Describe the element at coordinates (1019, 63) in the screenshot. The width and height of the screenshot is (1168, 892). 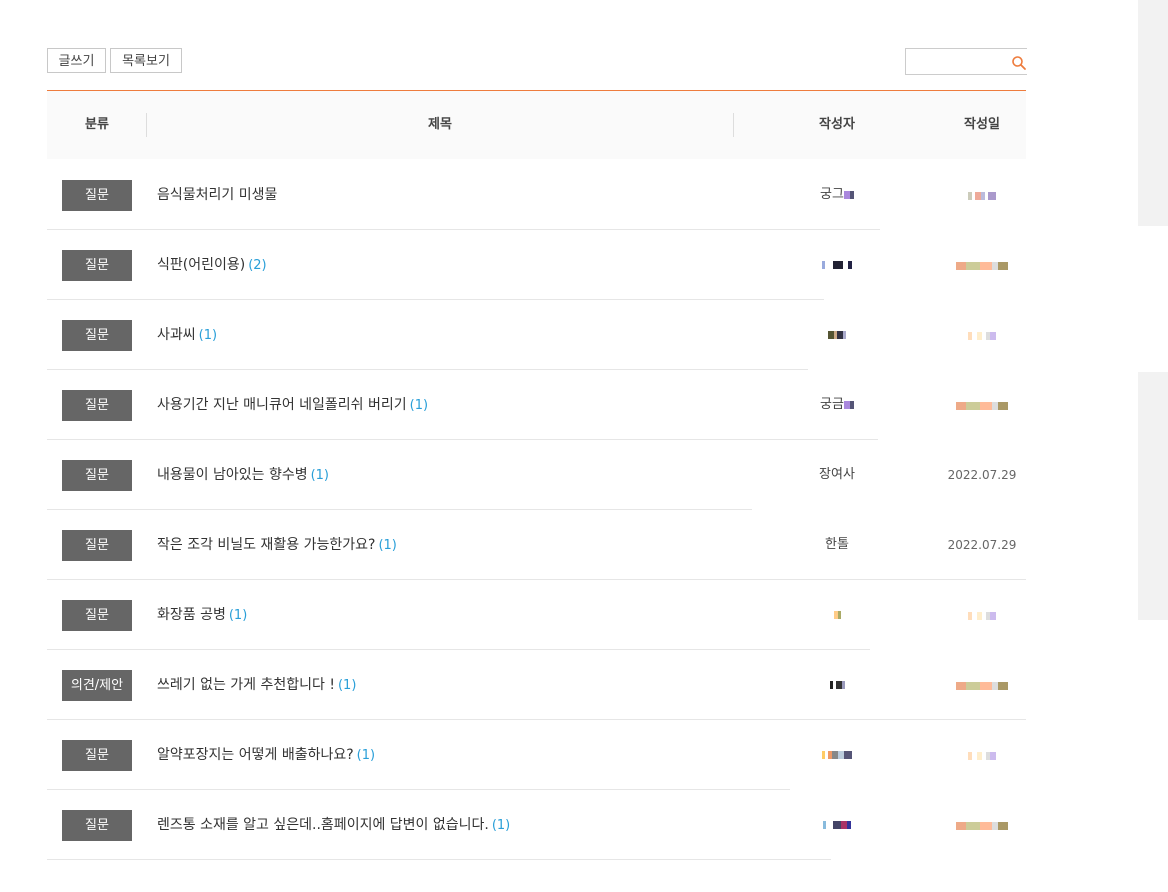
I see `search-icon` at that location.